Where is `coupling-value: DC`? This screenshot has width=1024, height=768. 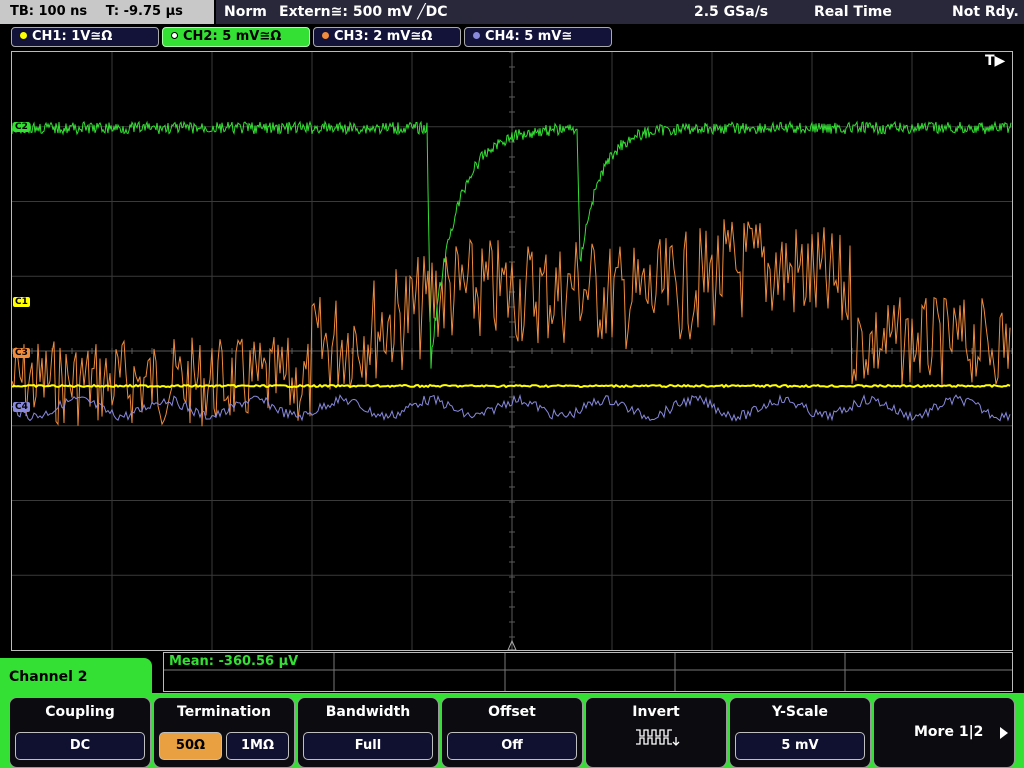 coupling-value: DC is located at coordinates (80, 746).